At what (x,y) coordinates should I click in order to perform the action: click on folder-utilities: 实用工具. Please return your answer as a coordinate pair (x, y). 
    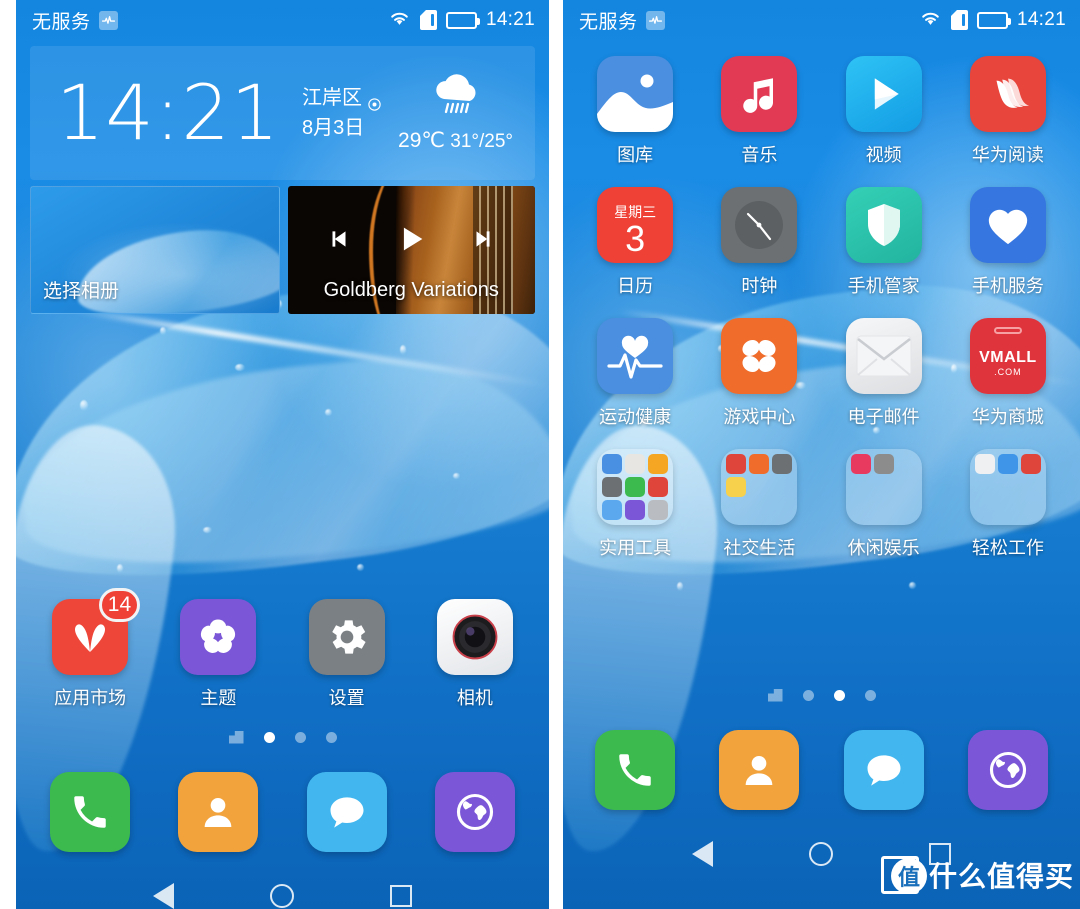
    Looking at the image, I should click on (635, 504).